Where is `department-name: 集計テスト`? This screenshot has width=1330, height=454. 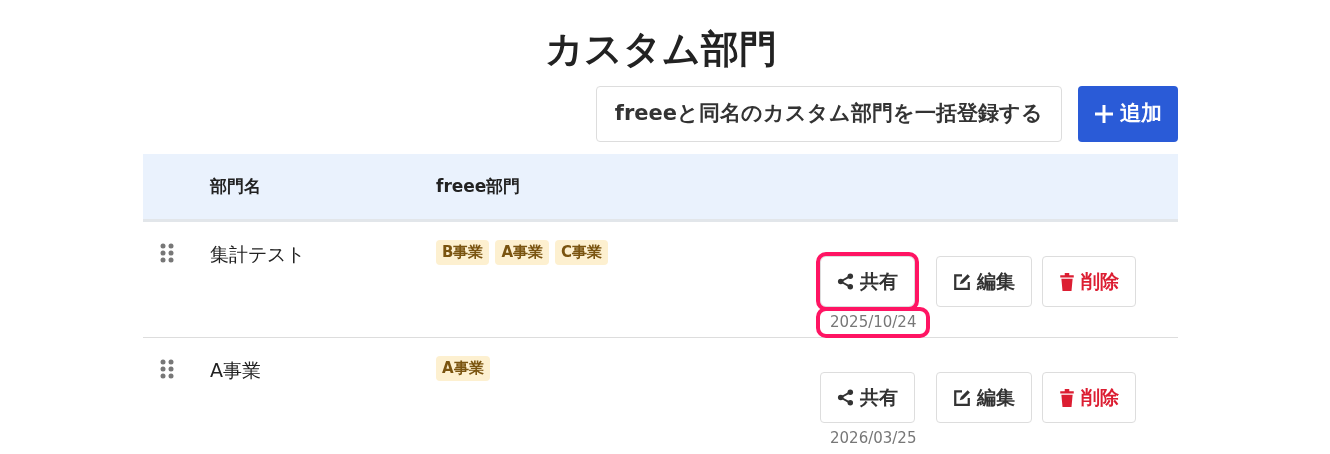
department-name: 集計テスト is located at coordinates (257, 254).